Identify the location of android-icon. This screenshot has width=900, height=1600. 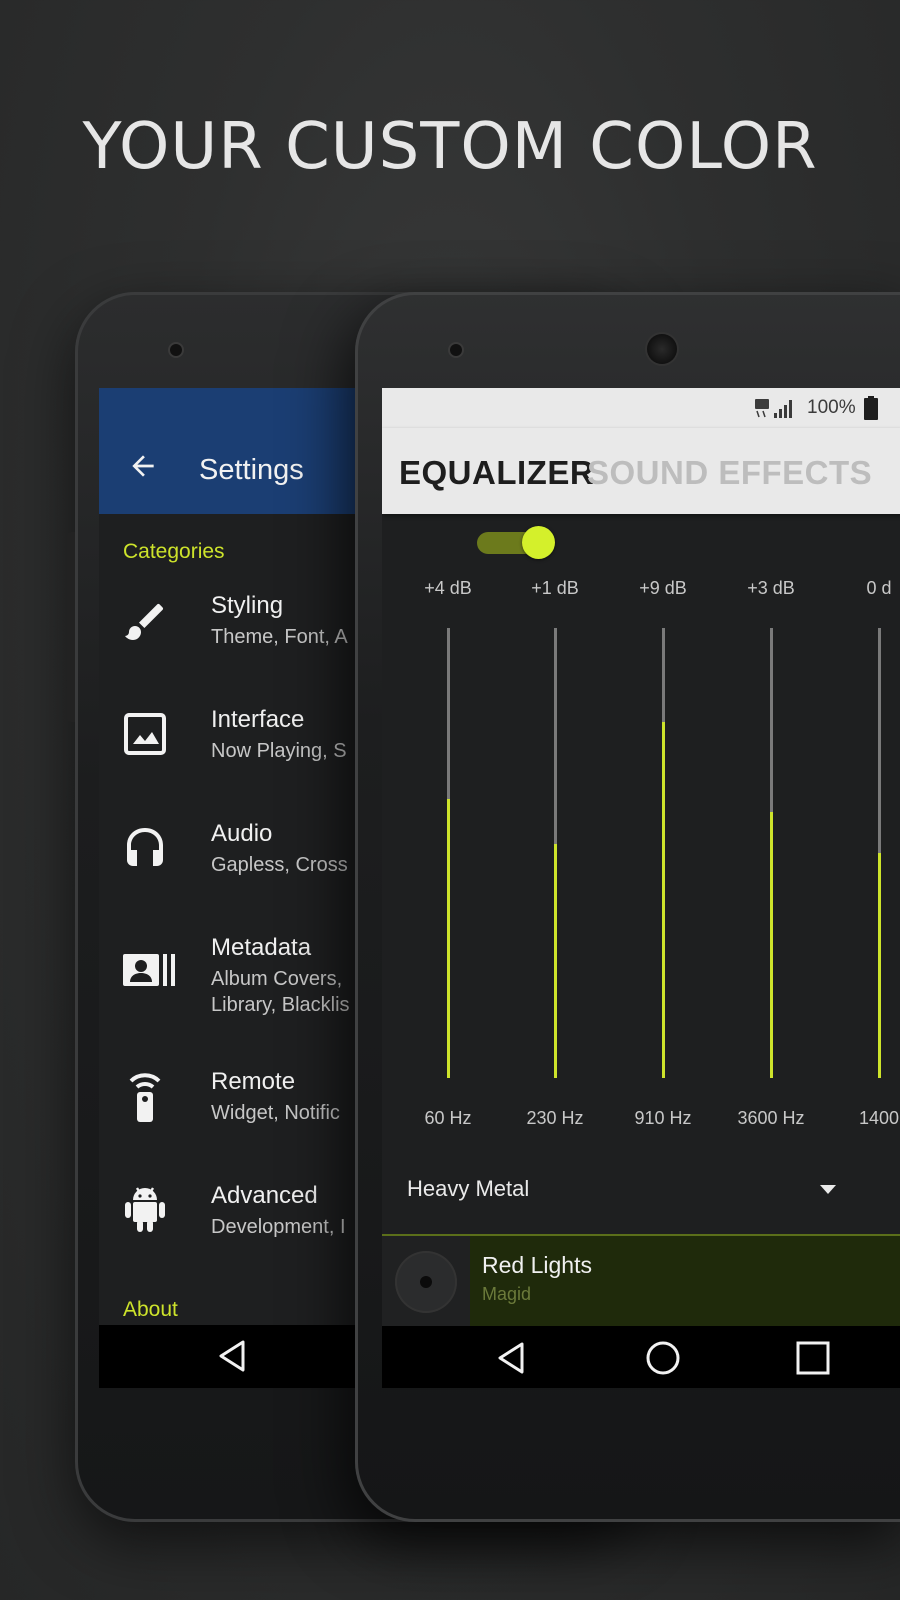
(145, 1209).